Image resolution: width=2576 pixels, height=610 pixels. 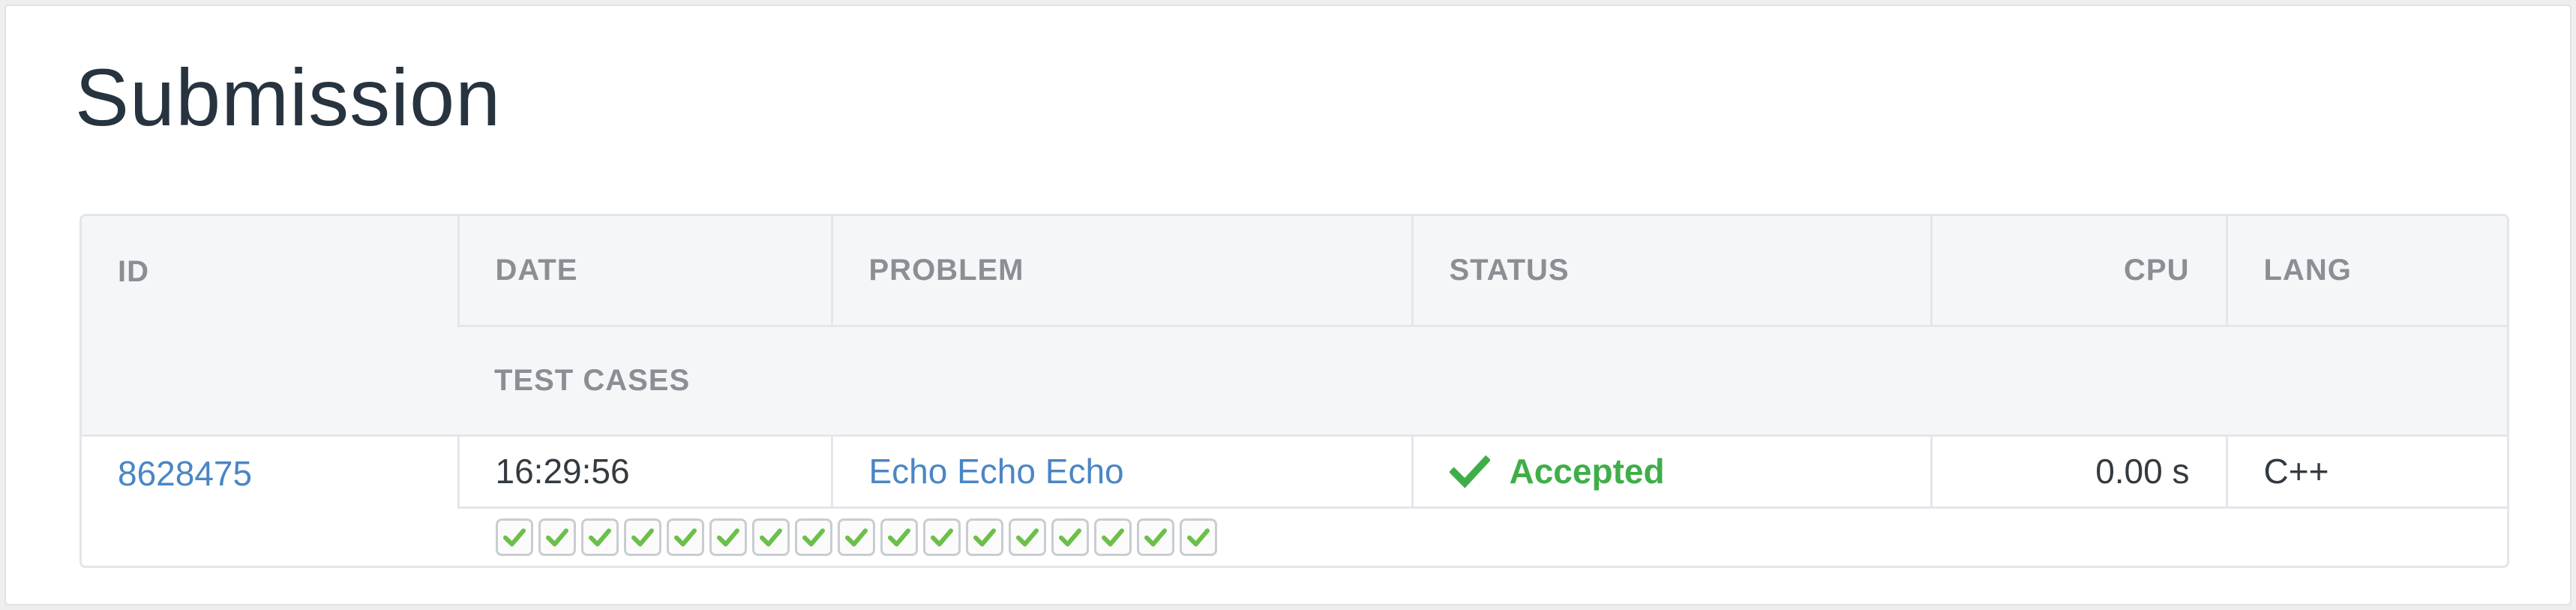 What do you see at coordinates (2366, 271) in the screenshot?
I see `header-lang: LANG` at bounding box center [2366, 271].